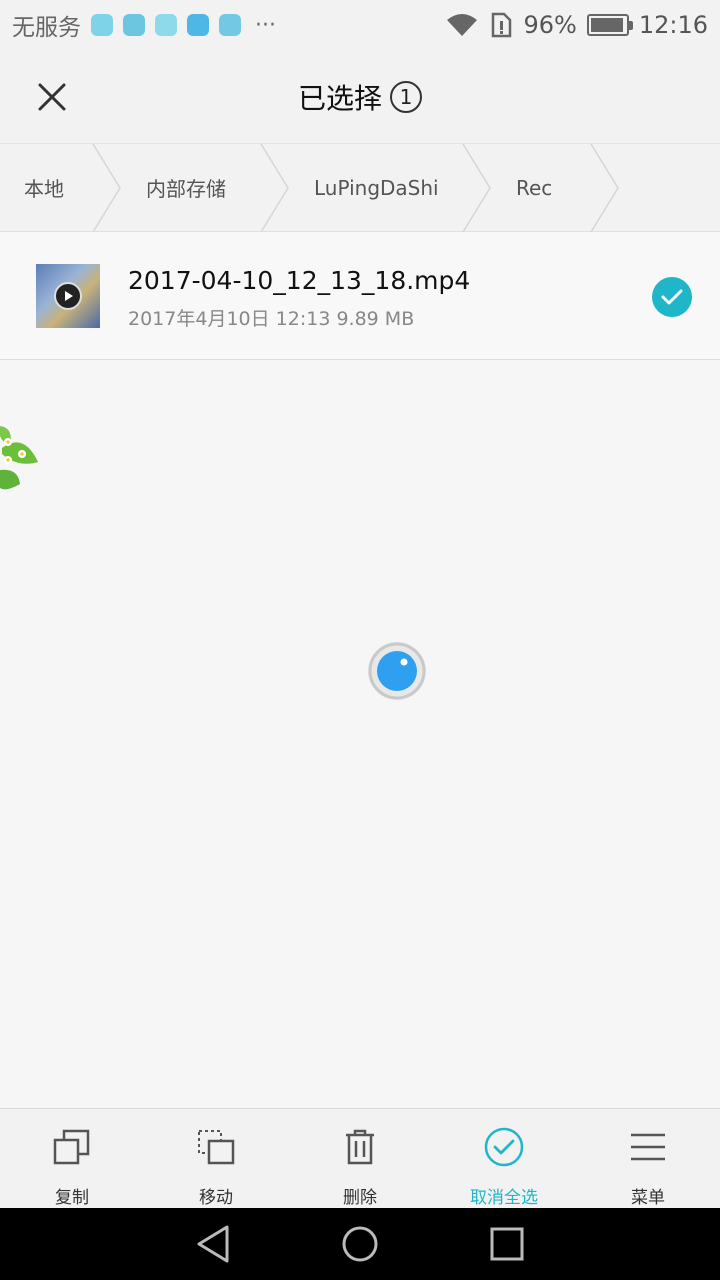 The width and height of the screenshot is (720, 1280). I want to click on breadcrumb-label: 本地, so click(44, 189).